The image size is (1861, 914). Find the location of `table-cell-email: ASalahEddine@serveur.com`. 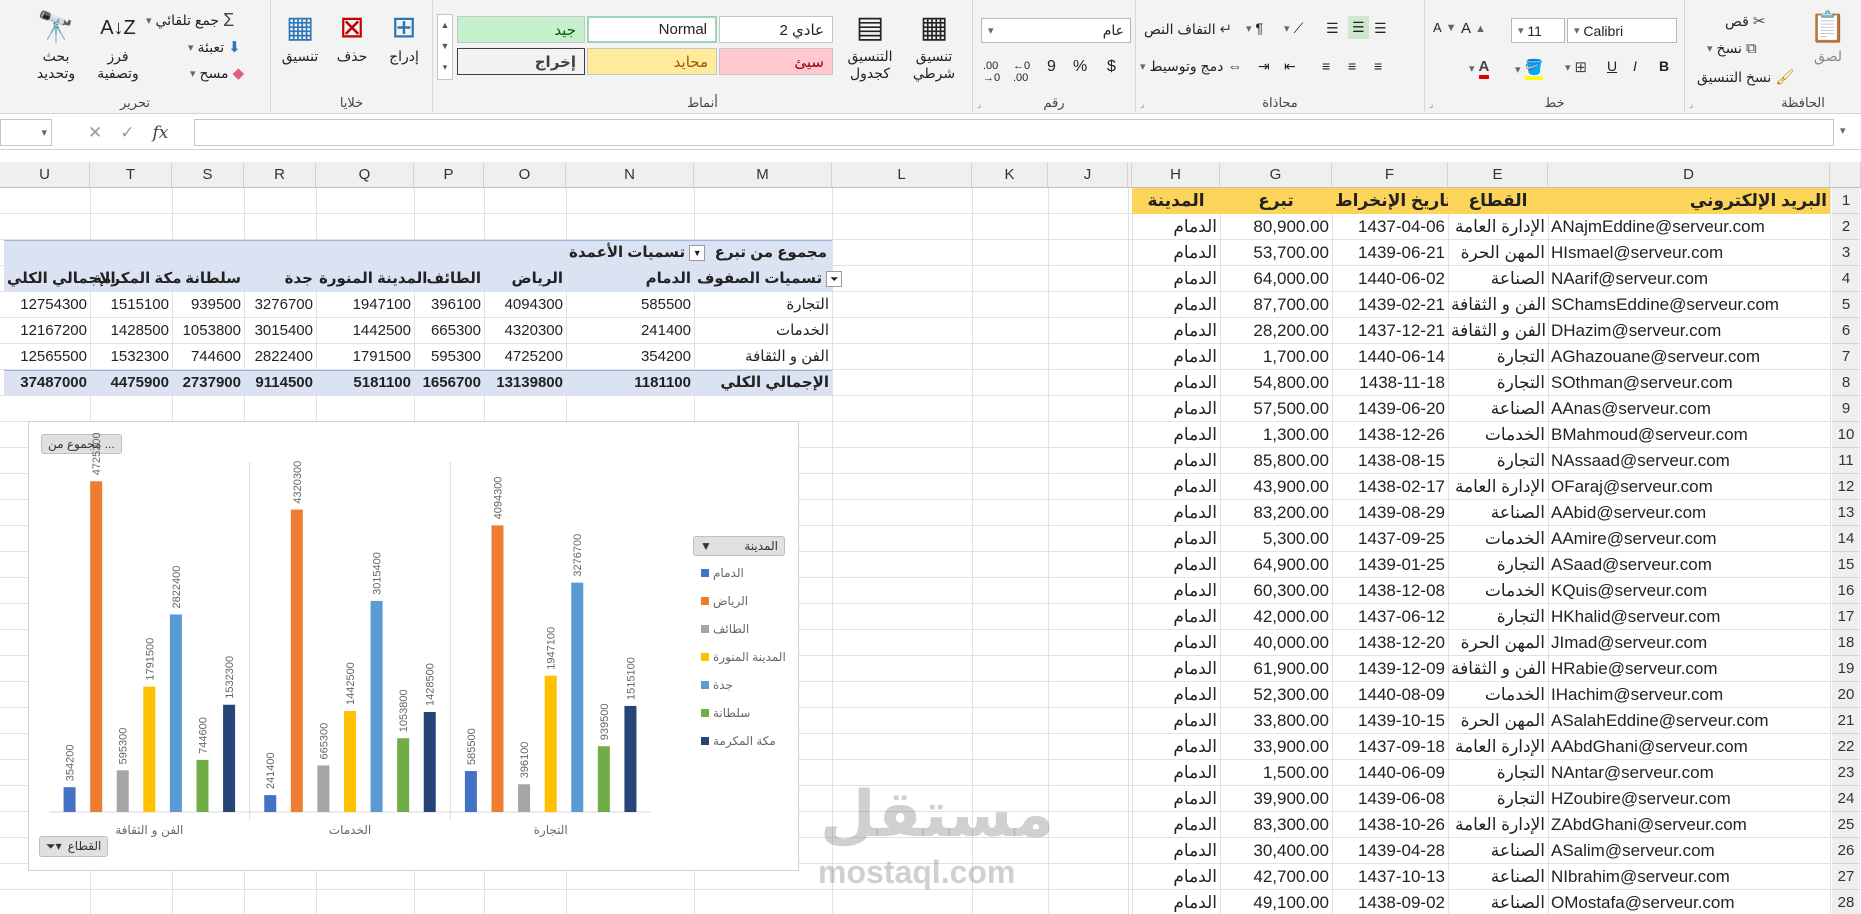

table-cell-email: ASalahEddine@serveur.com is located at coordinates (1689, 721).